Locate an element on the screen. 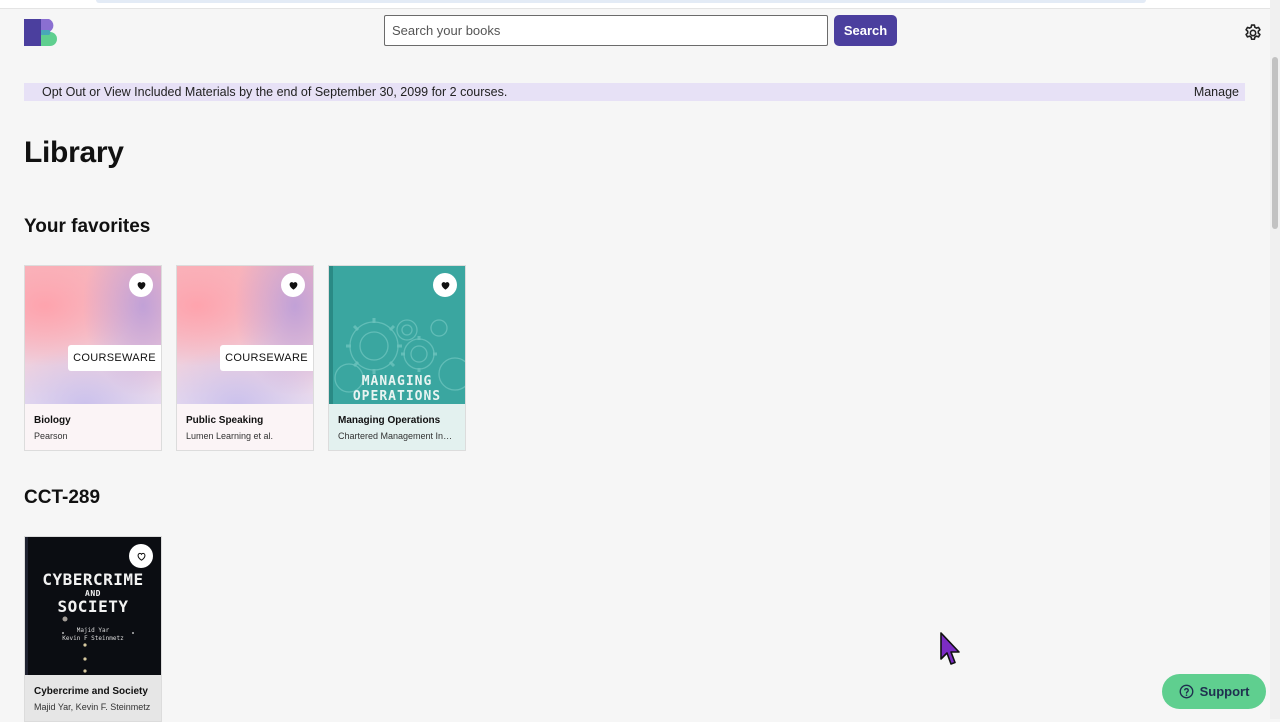 This screenshot has height=722, width=1280. book-card-biology: COURSEWARE Biology Pearson is located at coordinates (93, 358).